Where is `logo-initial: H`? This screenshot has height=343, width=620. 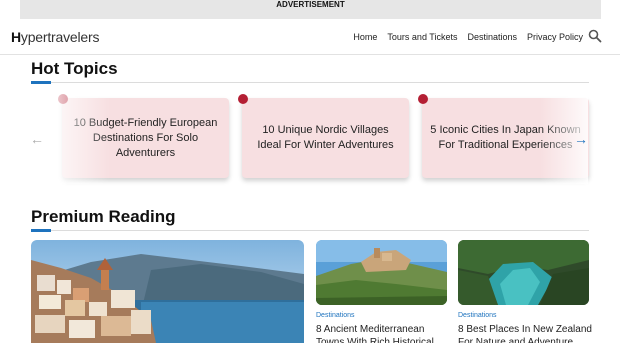 logo-initial: H is located at coordinates (16, 37).